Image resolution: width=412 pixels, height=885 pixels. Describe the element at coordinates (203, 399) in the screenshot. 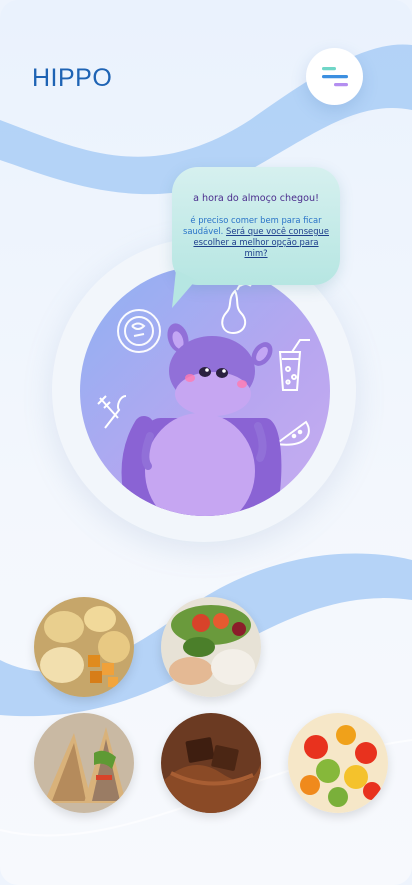

I see `mascot-scene` at that location.